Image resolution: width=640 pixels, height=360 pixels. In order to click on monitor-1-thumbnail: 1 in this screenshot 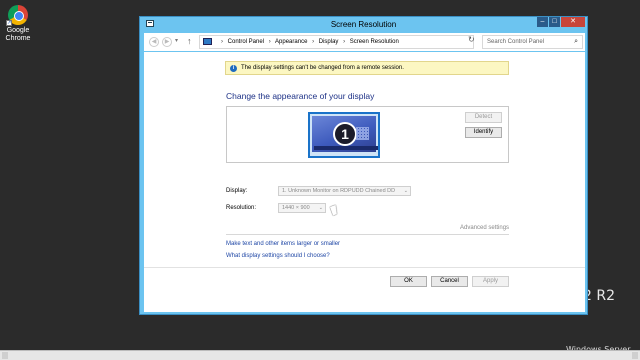, I will do `click(344, 135)`.